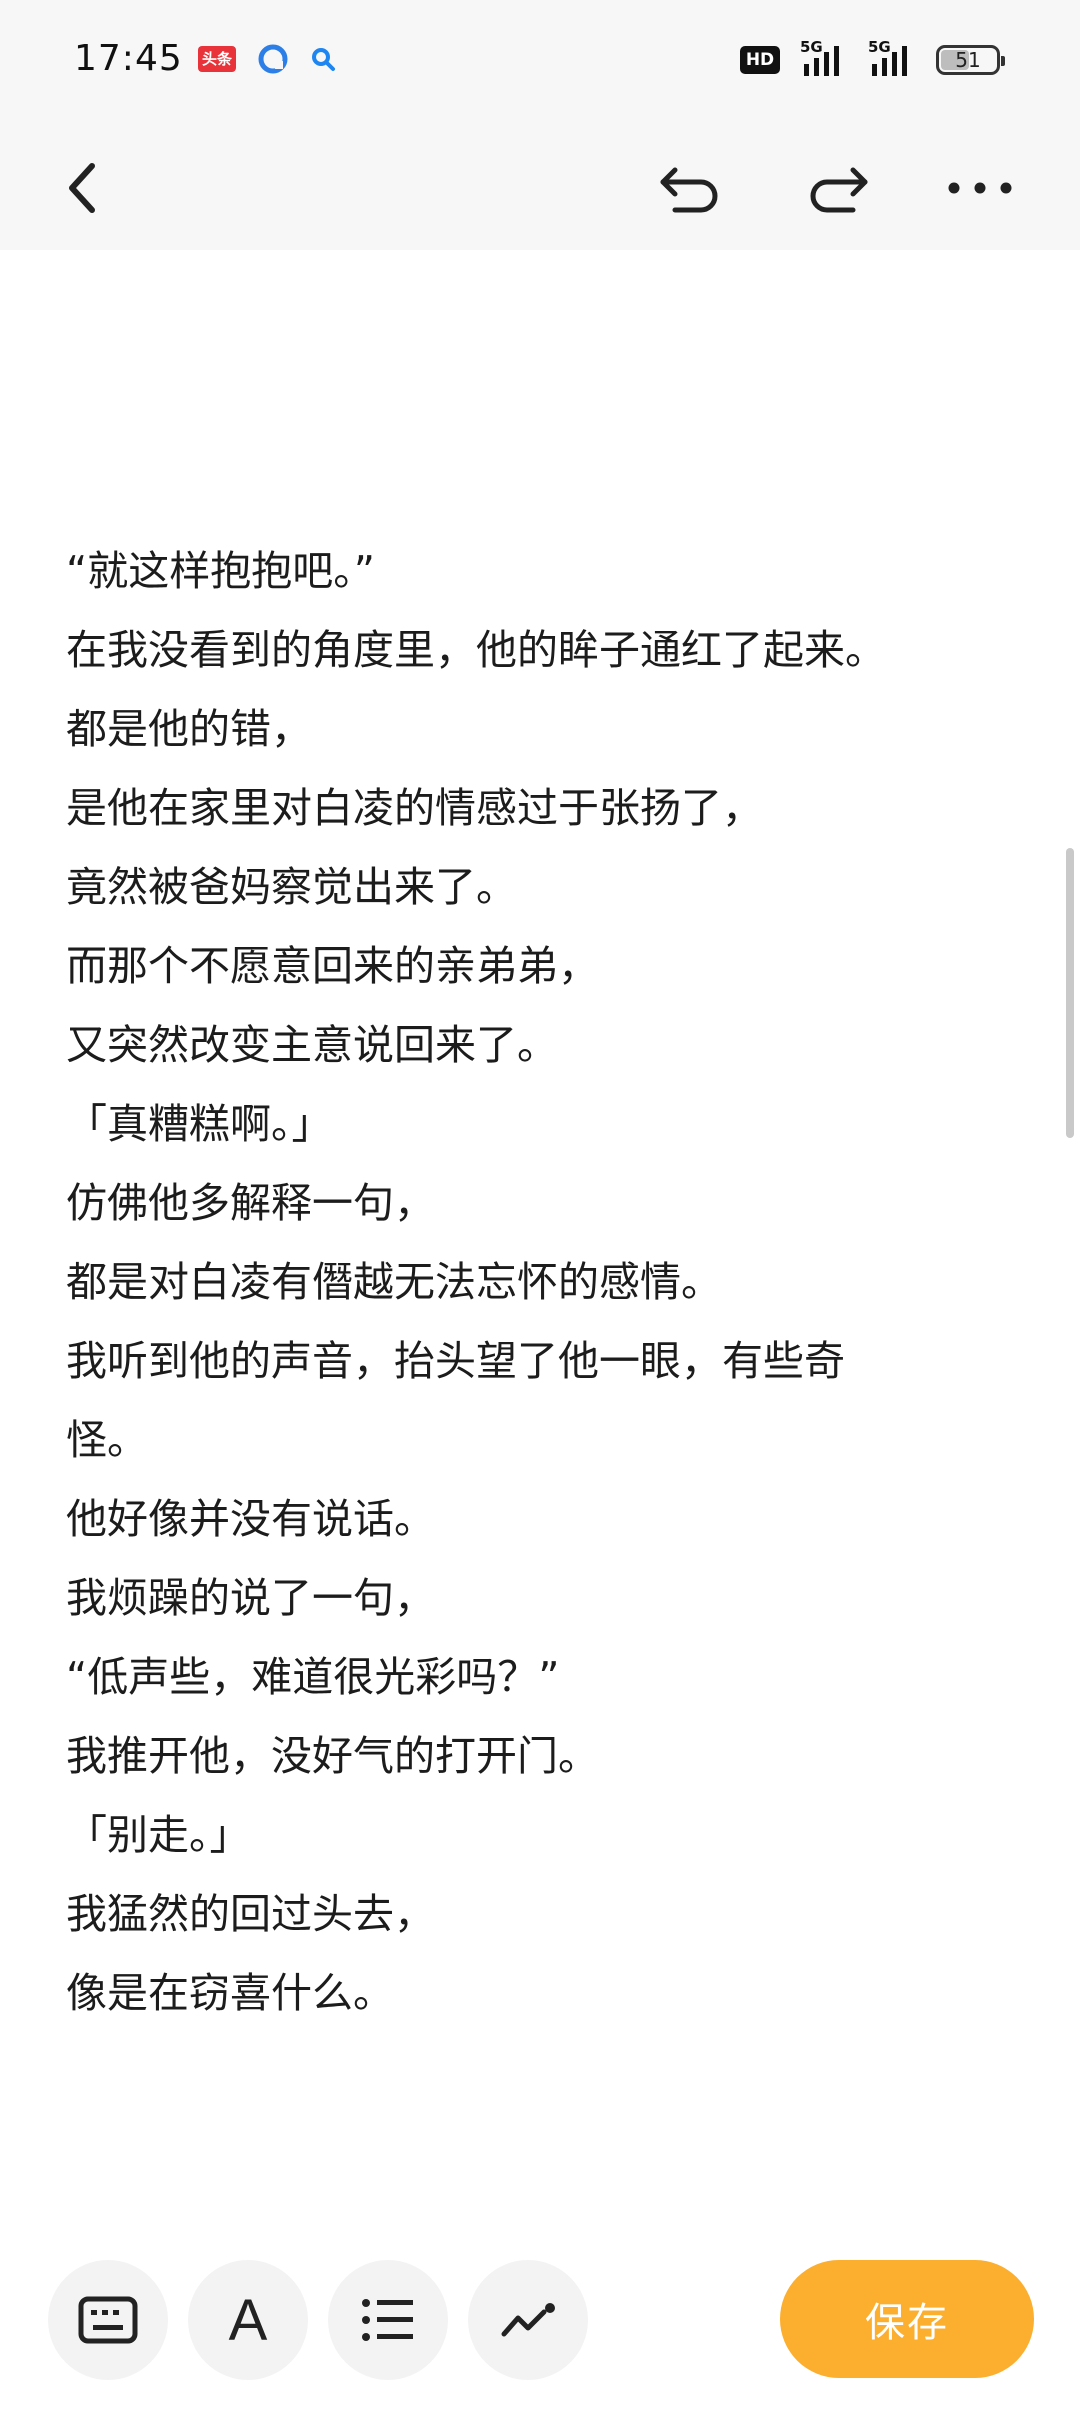  I want to click on note-line: 怪。, so click(107, 1440).